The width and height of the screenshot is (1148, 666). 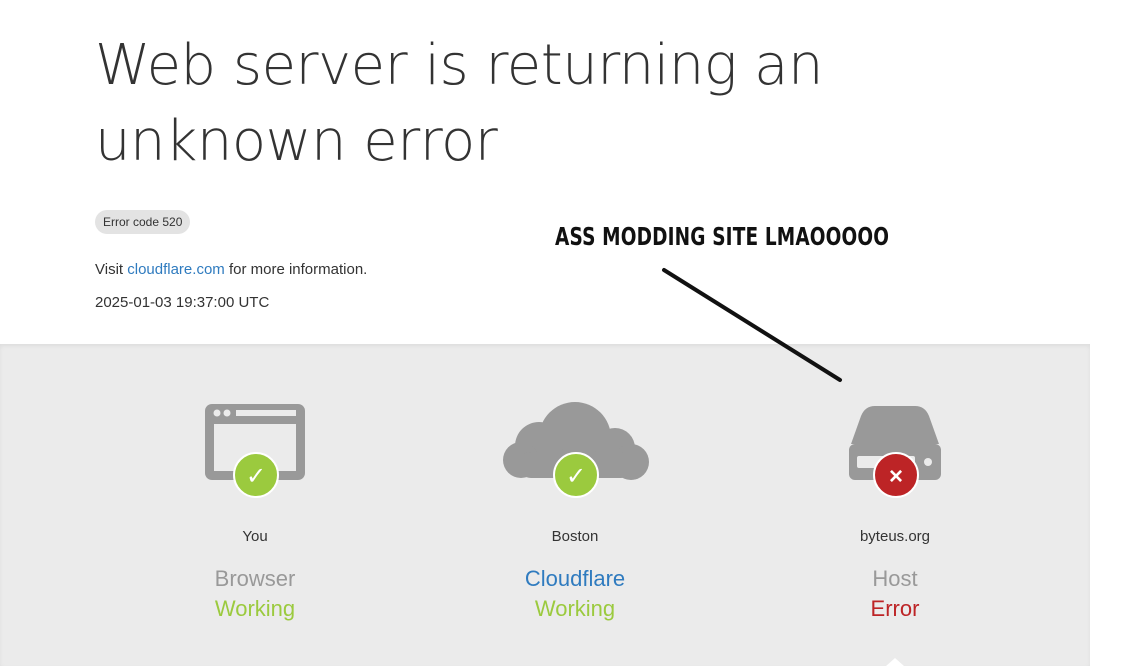 I want to click on status-column-cloudflare: ✓ Boston Cloudflare Working, so click(x=575, y=511).